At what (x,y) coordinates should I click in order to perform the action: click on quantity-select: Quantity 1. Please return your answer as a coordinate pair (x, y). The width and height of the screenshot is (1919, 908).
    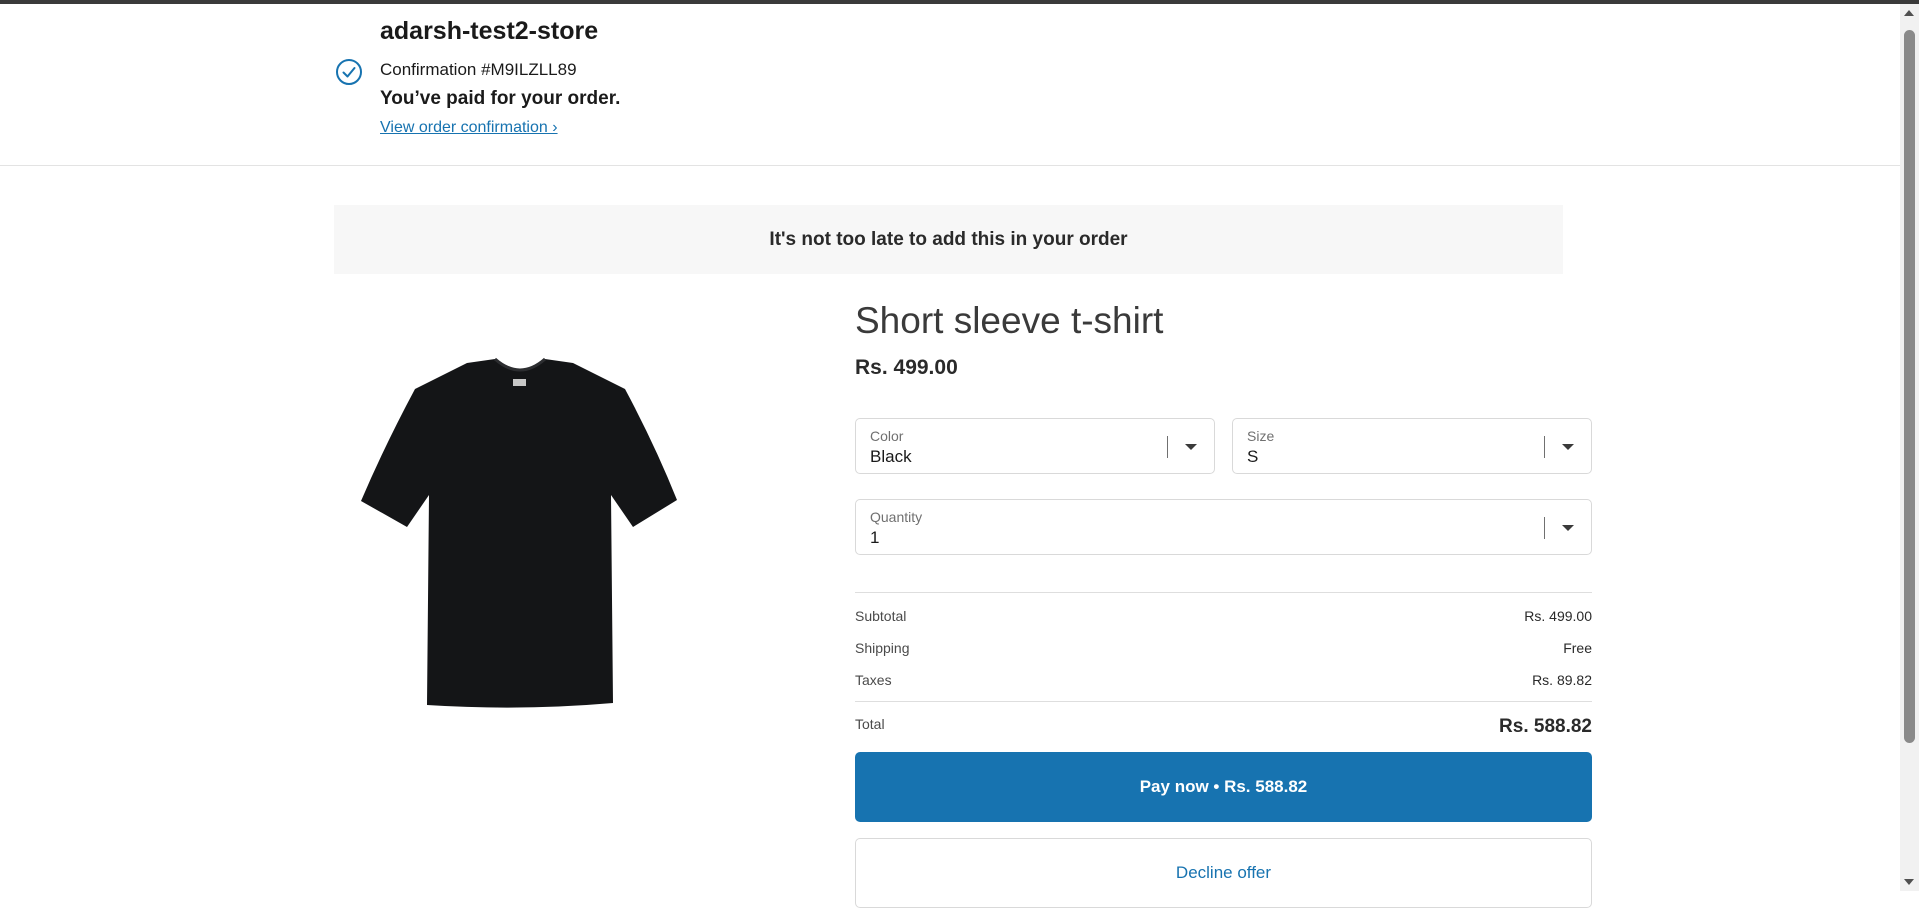
    Looking at the image, I should click on (1223, 527).